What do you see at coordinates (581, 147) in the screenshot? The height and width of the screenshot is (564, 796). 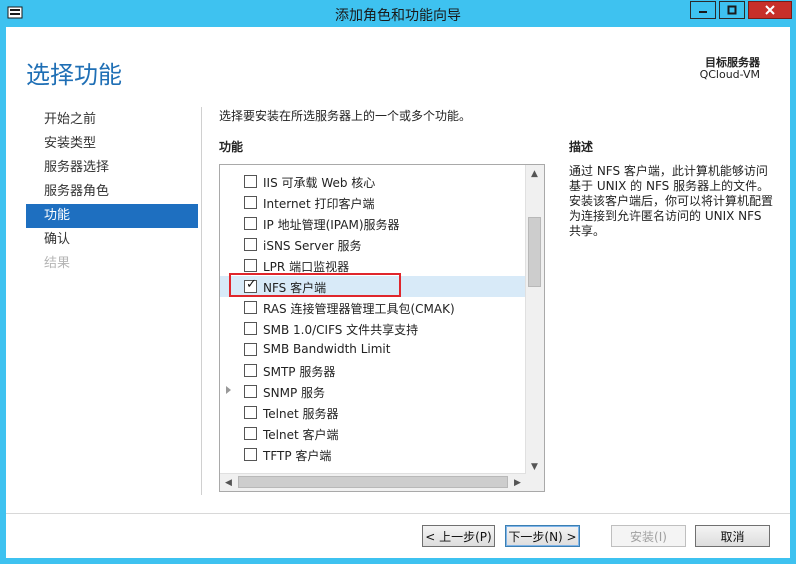 I see `description-heading: 描述` at bounding box center [581, 147].